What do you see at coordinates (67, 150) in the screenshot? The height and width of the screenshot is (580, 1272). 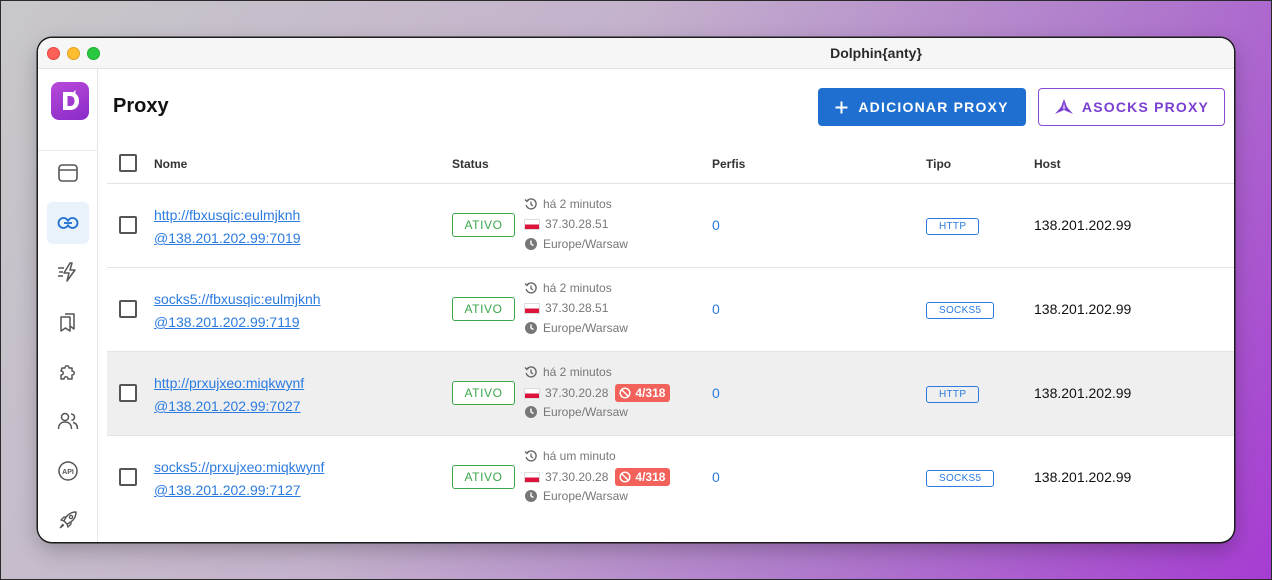 I see `sidebar-divider` at bounding box center [67, 150].